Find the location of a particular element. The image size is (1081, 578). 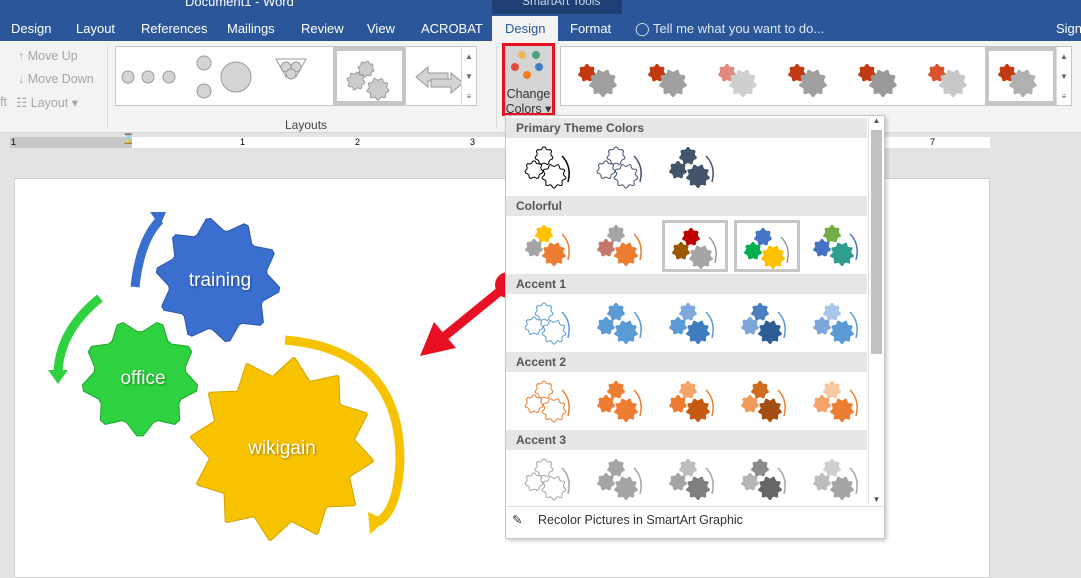

section-header: Colorful is located at coordinates (686, 206).